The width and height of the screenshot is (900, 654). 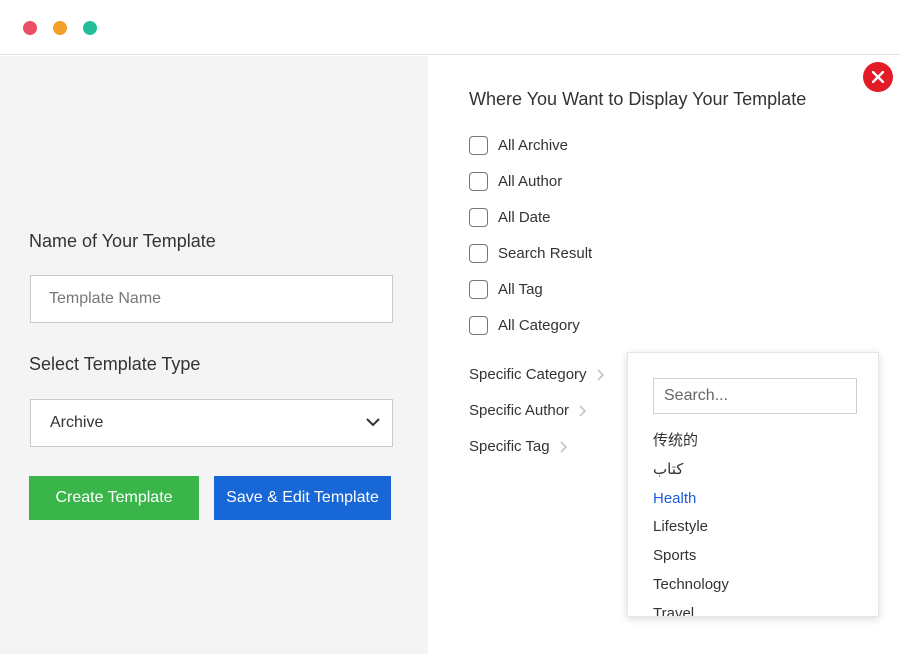 What do you see at coordinates (90, 28) in the screenshot?
I see `window-maximize-dot` at bounding box center [90, 28].